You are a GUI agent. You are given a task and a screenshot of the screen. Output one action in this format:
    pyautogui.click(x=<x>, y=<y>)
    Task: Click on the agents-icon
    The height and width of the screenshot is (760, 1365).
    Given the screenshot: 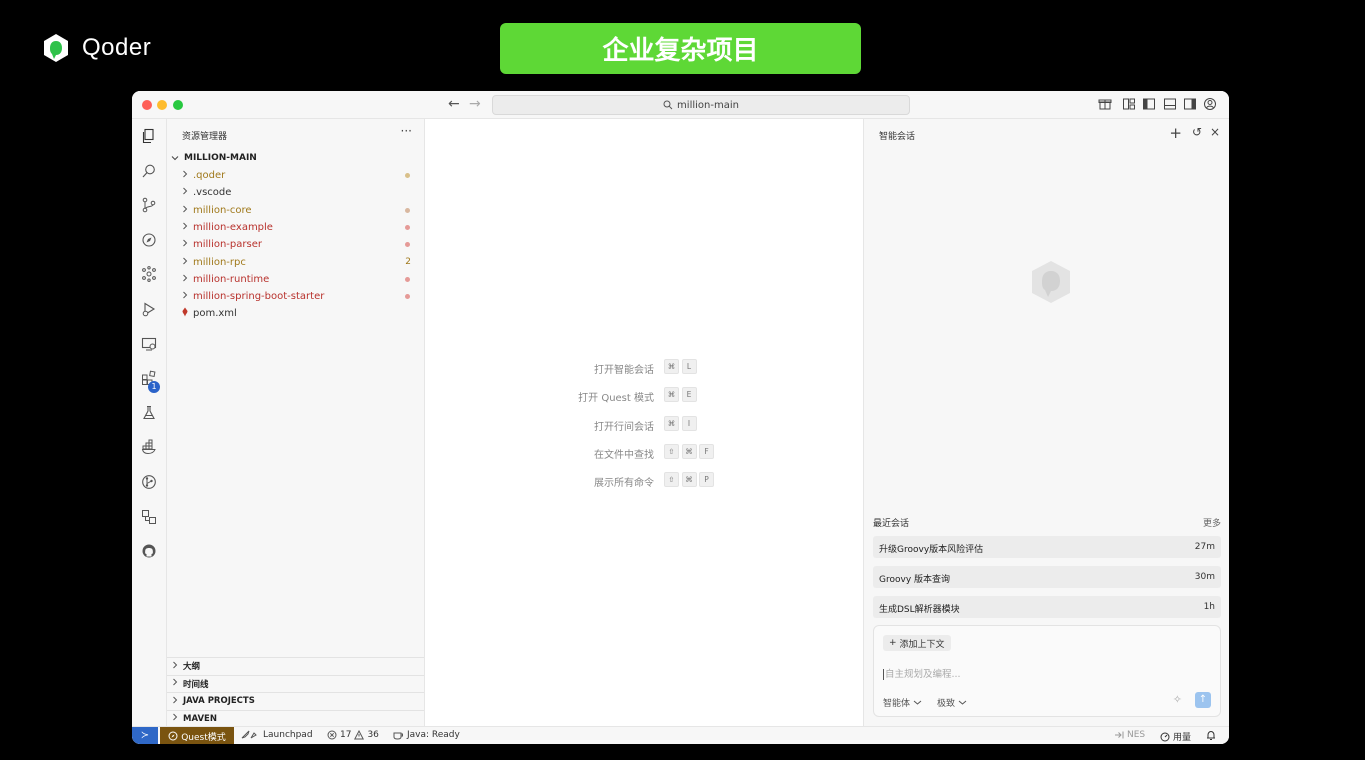 What is the action you would take?
    pyautogui.click(x=149, y=274)
    